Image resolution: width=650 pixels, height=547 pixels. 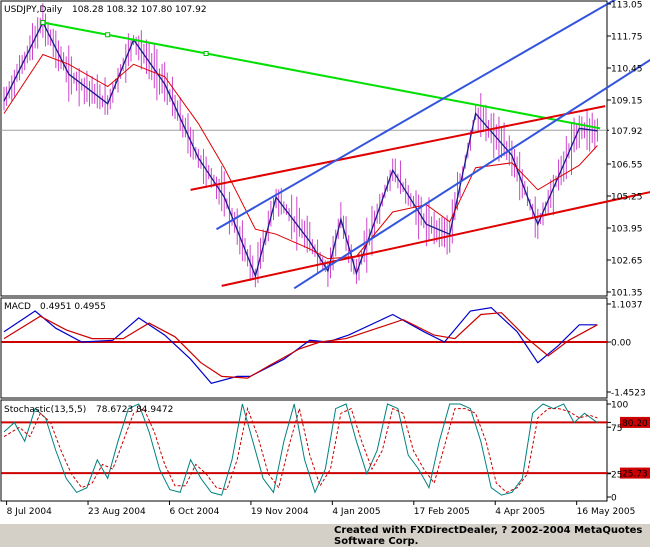 What do you see at coordinates (635, 424) in the screenshot?
I see `stochastic-y-tick-label: 80.20` at bounding box center [635, 424].